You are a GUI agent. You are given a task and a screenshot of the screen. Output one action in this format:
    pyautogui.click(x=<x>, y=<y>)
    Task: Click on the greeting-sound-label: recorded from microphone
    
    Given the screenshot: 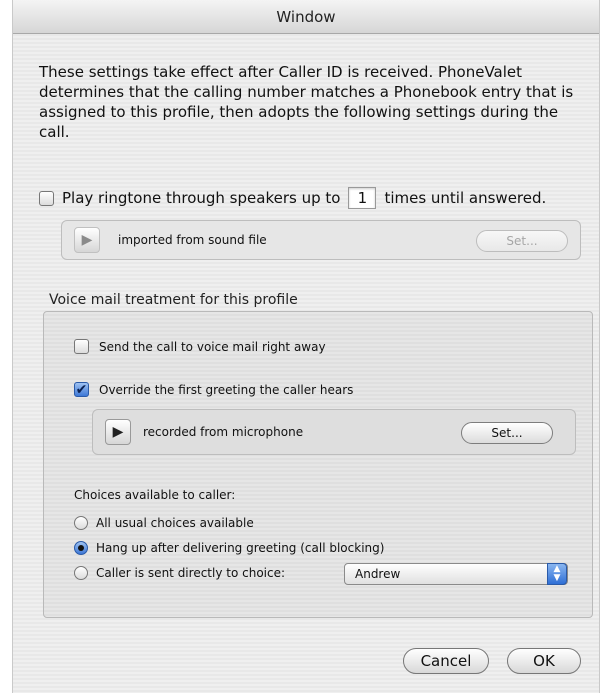 What is the action you would take?
    pyautogui.click(x=223, y=432)
    